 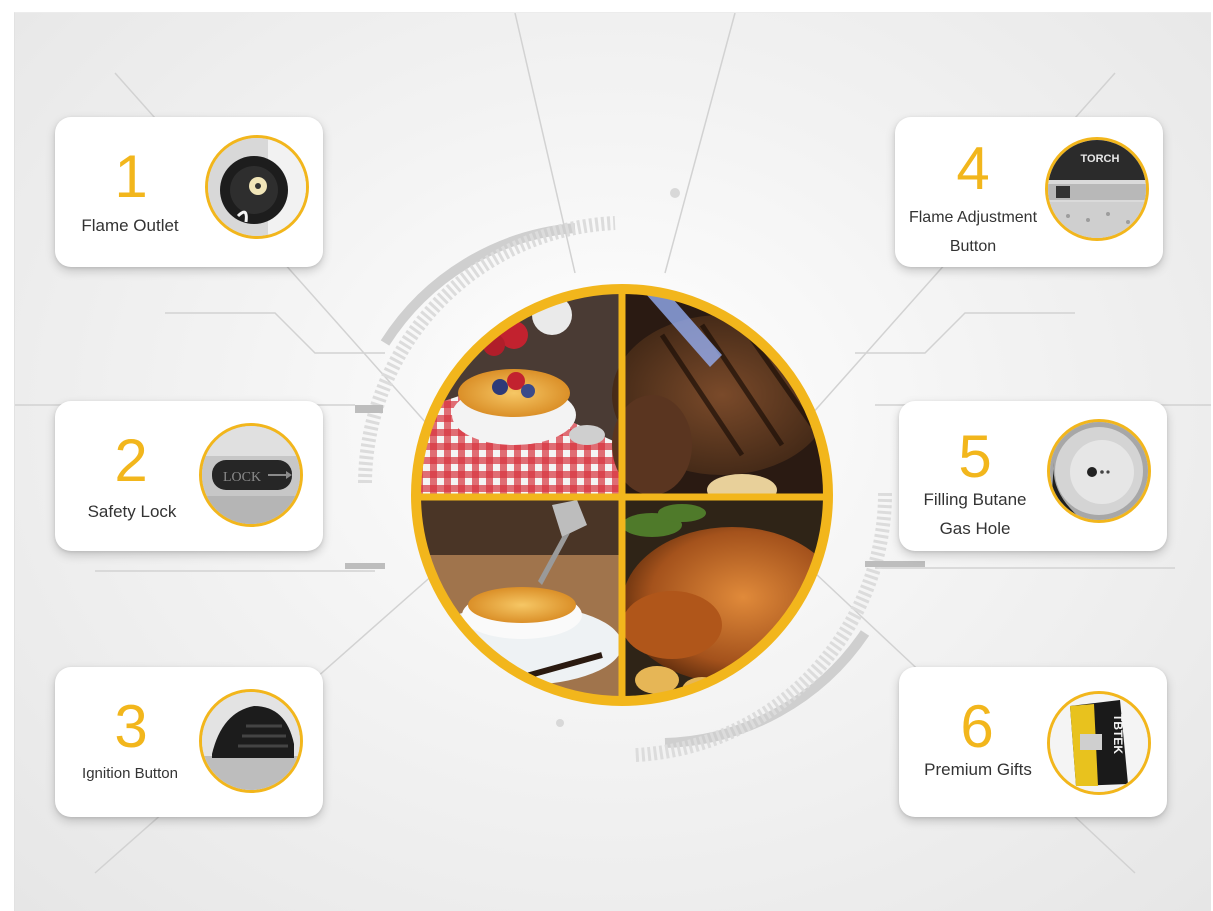 I want to click on feature-card-5: 5 Filling Butane Gas Hole, so click(x=1033, y=476).